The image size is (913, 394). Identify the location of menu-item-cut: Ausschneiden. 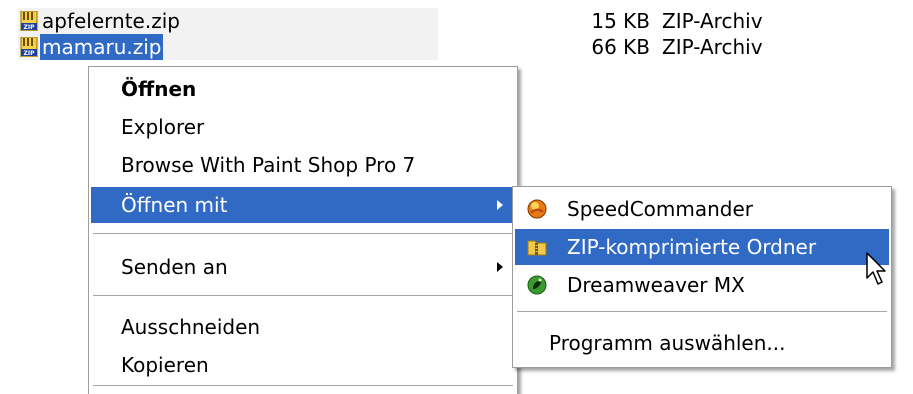
(303, 327).